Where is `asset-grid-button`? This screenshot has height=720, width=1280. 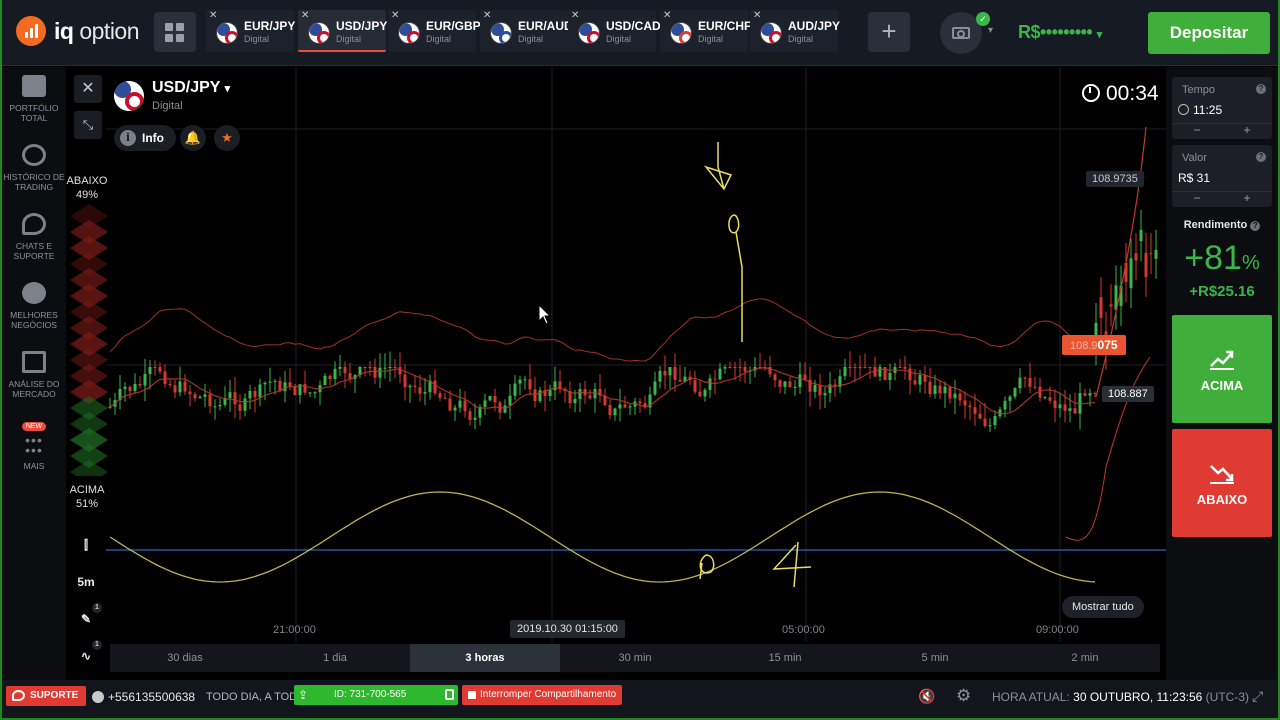
asset-grid-button is located at coordinates (175, 32).